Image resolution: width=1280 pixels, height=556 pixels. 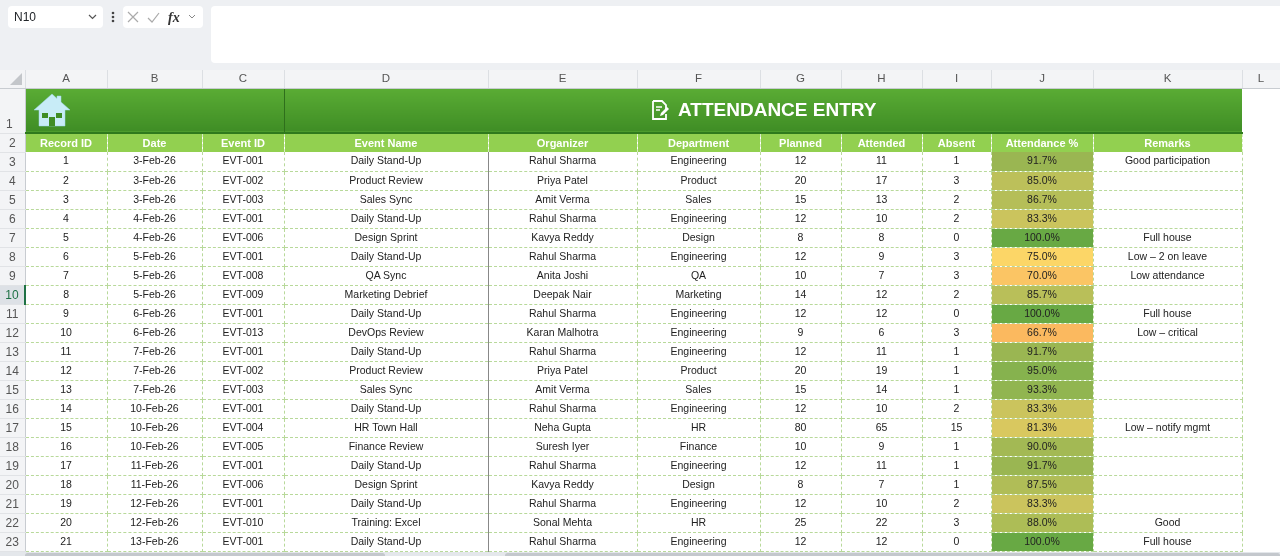 What do you see at coordinates (1042, 522) in the screenshot?
I see `table-cell: 88.0%` at bounding box center [1042, 522].